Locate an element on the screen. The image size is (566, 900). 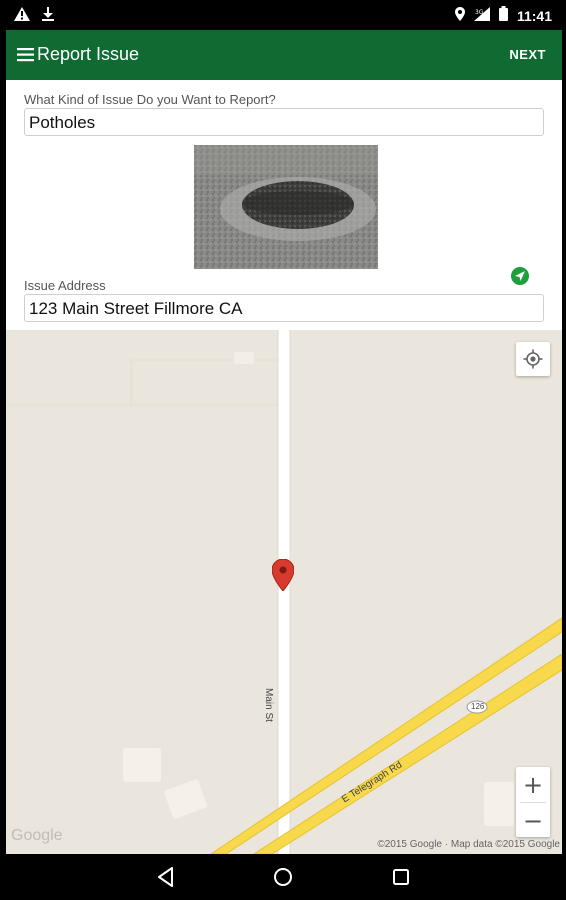
pothole-image is located at coordinates (286, 207).